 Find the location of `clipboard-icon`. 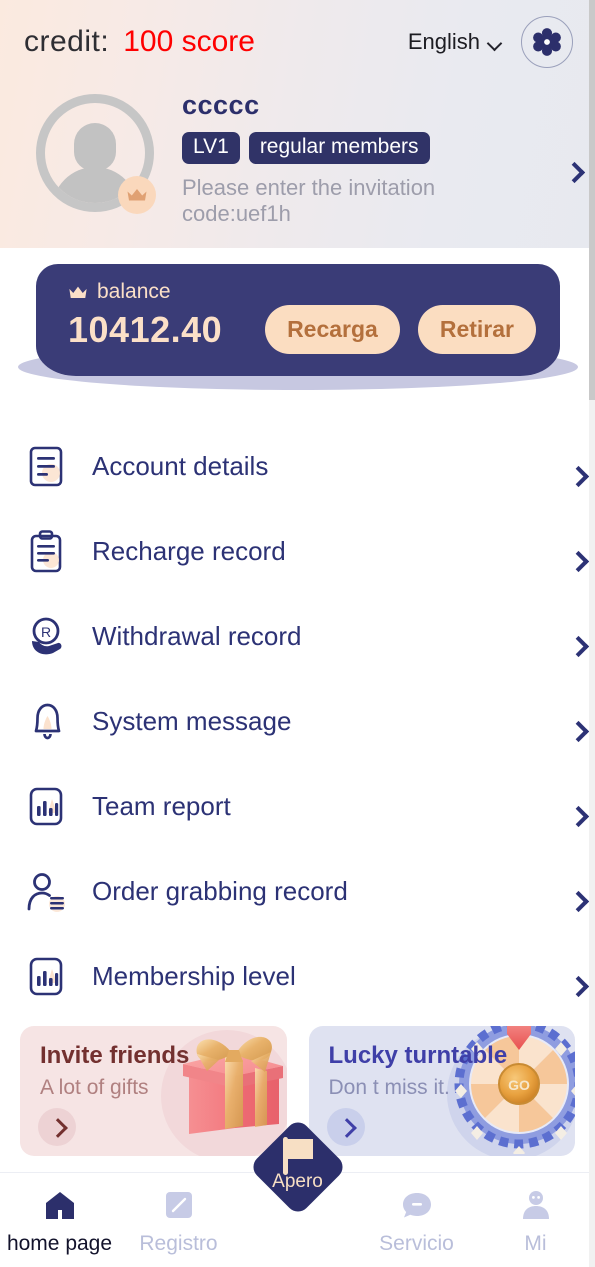

clipboard-icon is located at coordinates (48, 552).